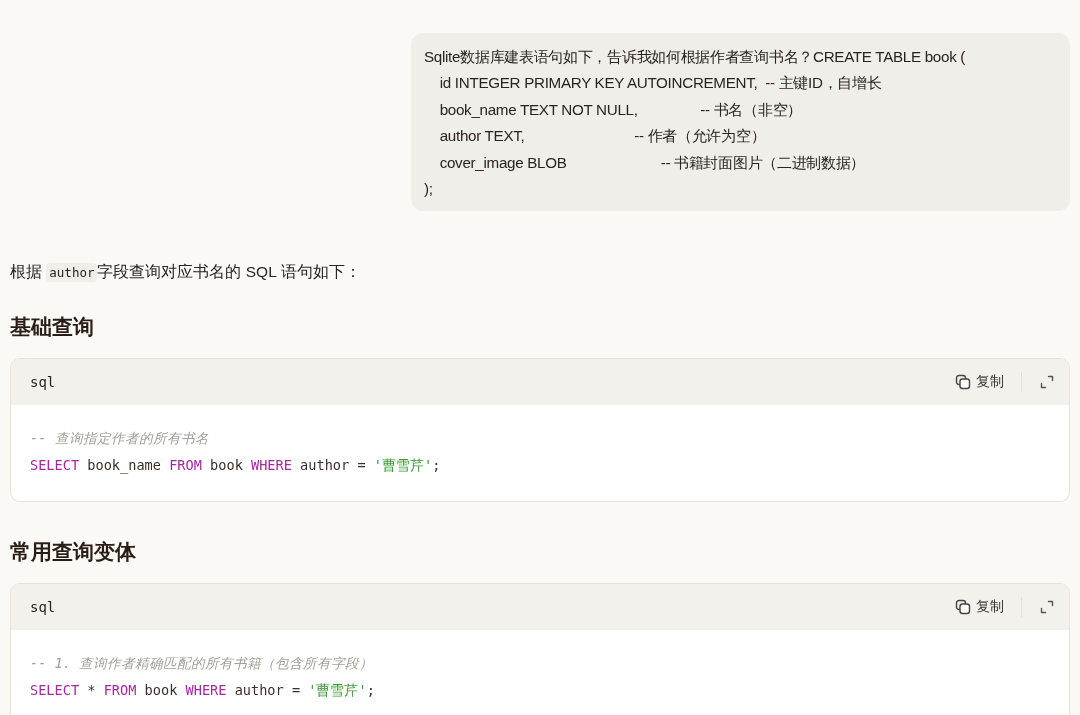 The image size is (1080, 715). I want to click on code-line: -- 1. 查询作者精确匹配的所有书籍（包含所有字段）, so click(202, 664).